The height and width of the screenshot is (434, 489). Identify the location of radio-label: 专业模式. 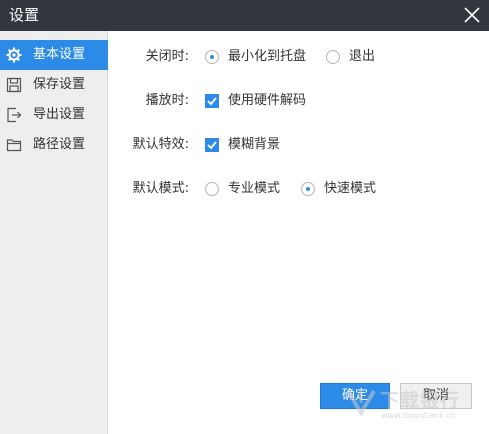
(254, 188).